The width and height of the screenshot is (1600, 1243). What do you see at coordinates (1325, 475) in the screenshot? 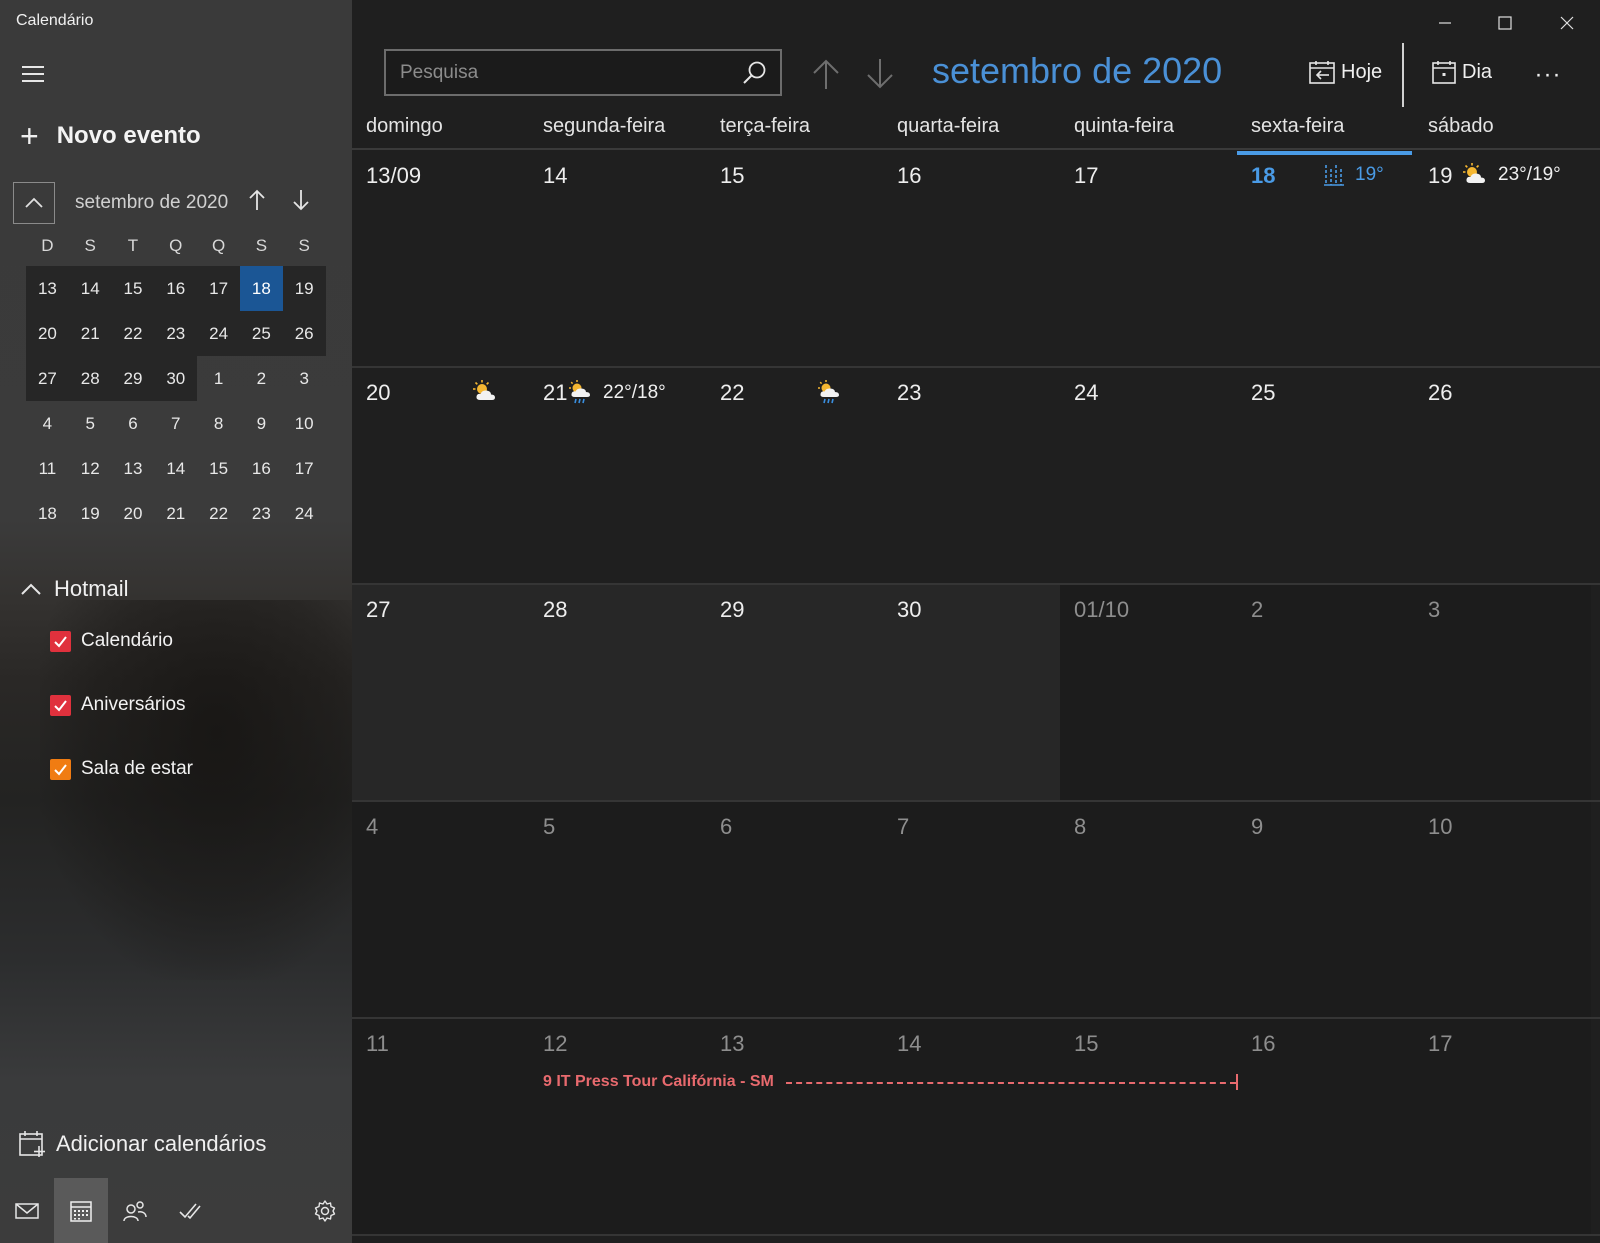
I see `day-cell: 25` at bounding box center [1325, 475].